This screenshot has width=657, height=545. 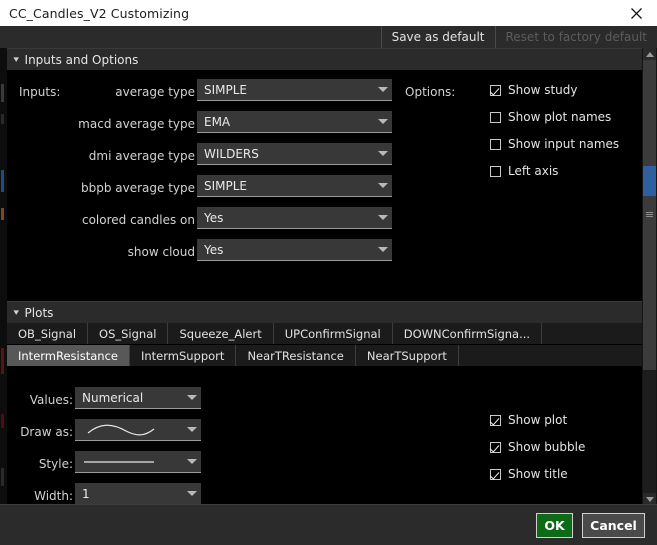 What do you see at coordinates (533, 171) in the screenshot?
I see `checkbox-label-left-axis: Left axis` at bounding box center [533, 171].